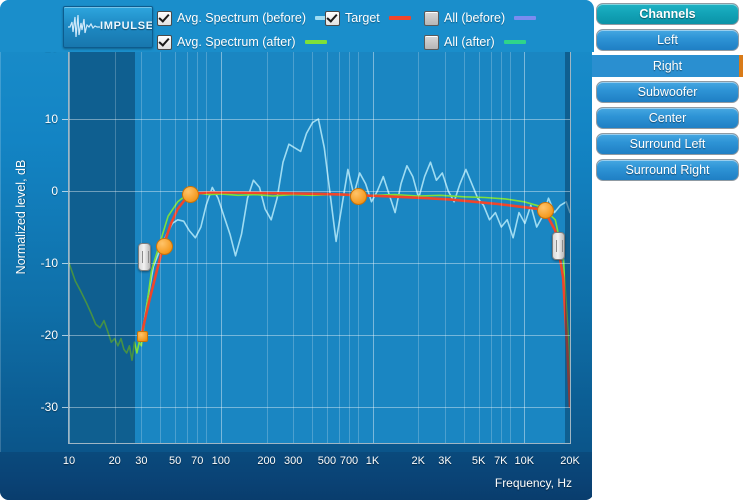 The width and height of the screenshot is (743, 500). What do you see at coordinates (164, 18) in the screenshot?
I see `checkbox-avg-spectrum-before` at bounding box center [164, 18].